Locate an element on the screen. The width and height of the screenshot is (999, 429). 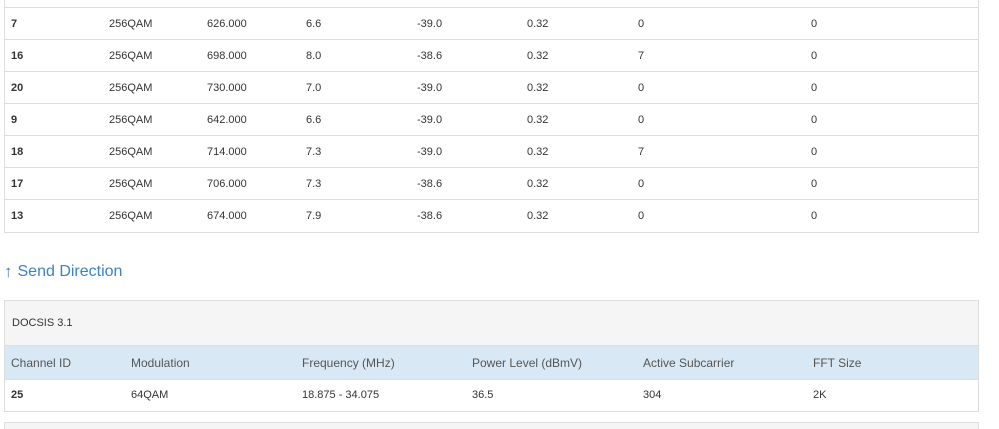
table-row: 7 256QAM 626.000 6.6 -39.0 0.32 0 0 is located at coordinates (491, 24).